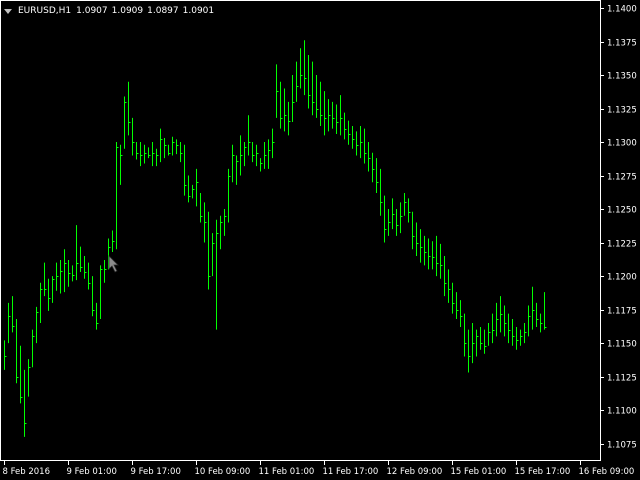 The image size is (640, 480). Describe the element at coordinates (27, 472) in the screenshot. I see `time-tick-label: 8 Feb 2016` at that location.